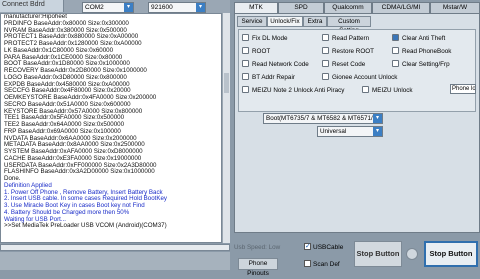  I want to click on option-label: Restore ROOT, so click(353, 51).